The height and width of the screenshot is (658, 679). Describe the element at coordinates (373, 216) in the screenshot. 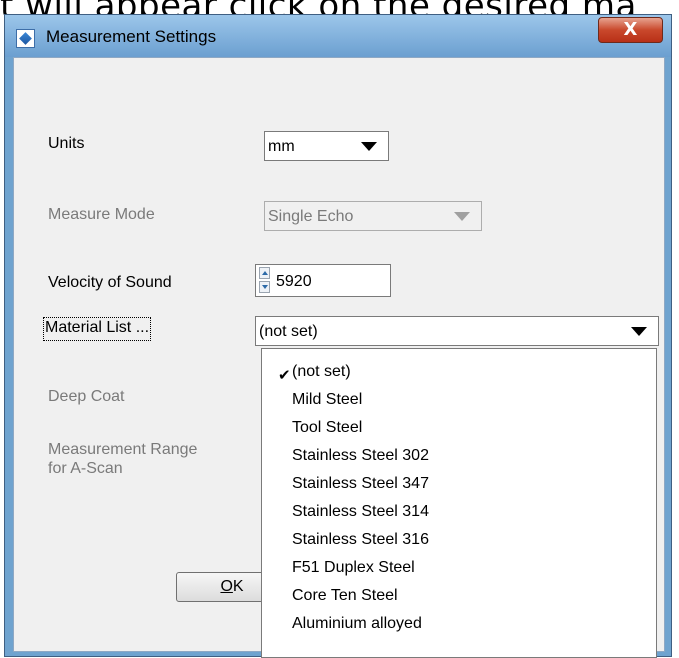

I see `measure-mode-dropdown: Single Echo` at that location.